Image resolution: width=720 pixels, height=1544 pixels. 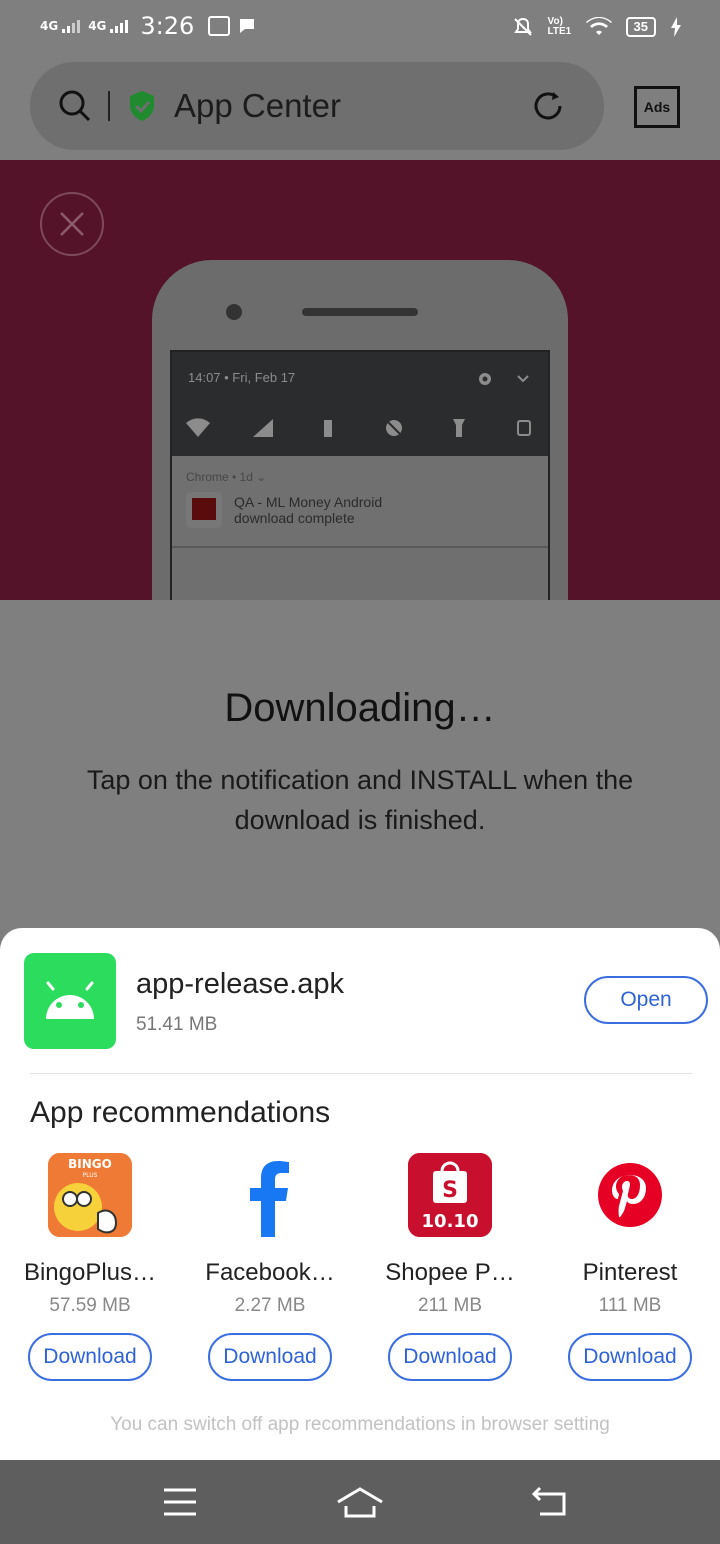 I want to click on notification-text: download complete, so click(x=294, y=518).